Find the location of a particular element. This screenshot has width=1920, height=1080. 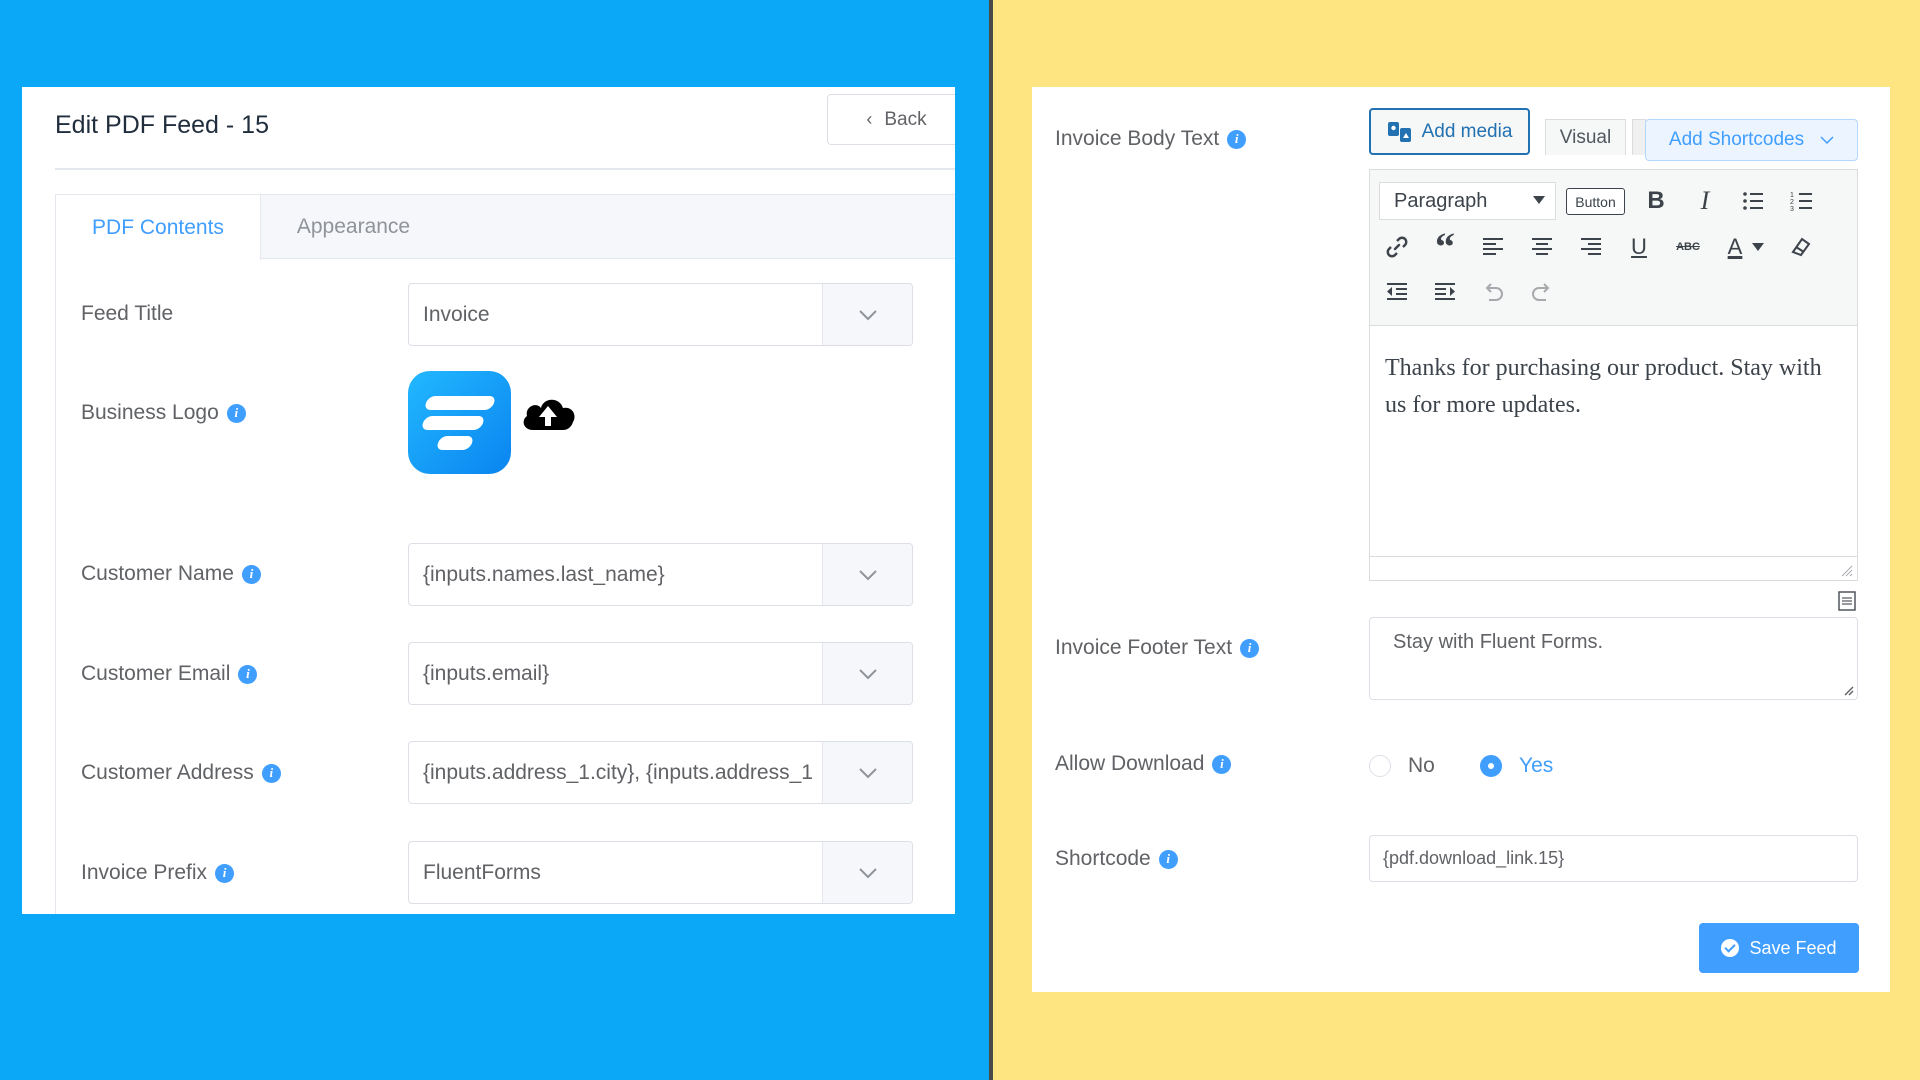

business-logo-image is located at coordinates (459, 422).